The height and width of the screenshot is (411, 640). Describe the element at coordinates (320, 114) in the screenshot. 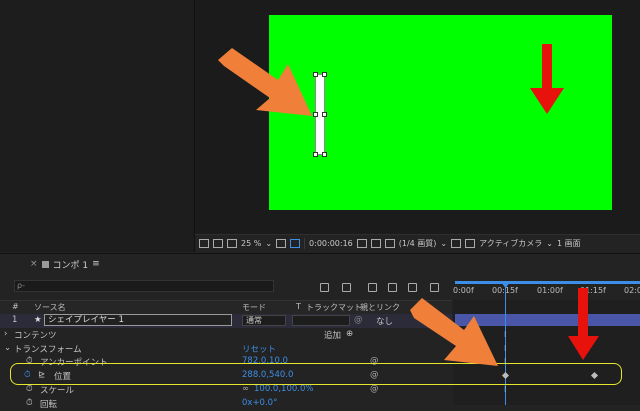

I see `shape-layer-rectangle` at that location.